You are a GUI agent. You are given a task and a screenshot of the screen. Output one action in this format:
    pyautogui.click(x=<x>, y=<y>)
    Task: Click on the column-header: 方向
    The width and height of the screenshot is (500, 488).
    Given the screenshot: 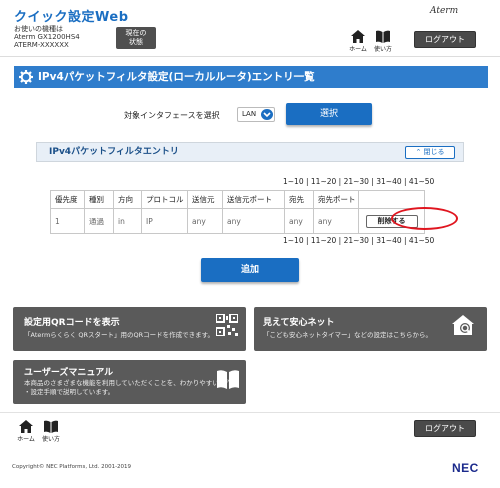 What is the action you would take?
    pyautogui.click(x=127, y=199)
    